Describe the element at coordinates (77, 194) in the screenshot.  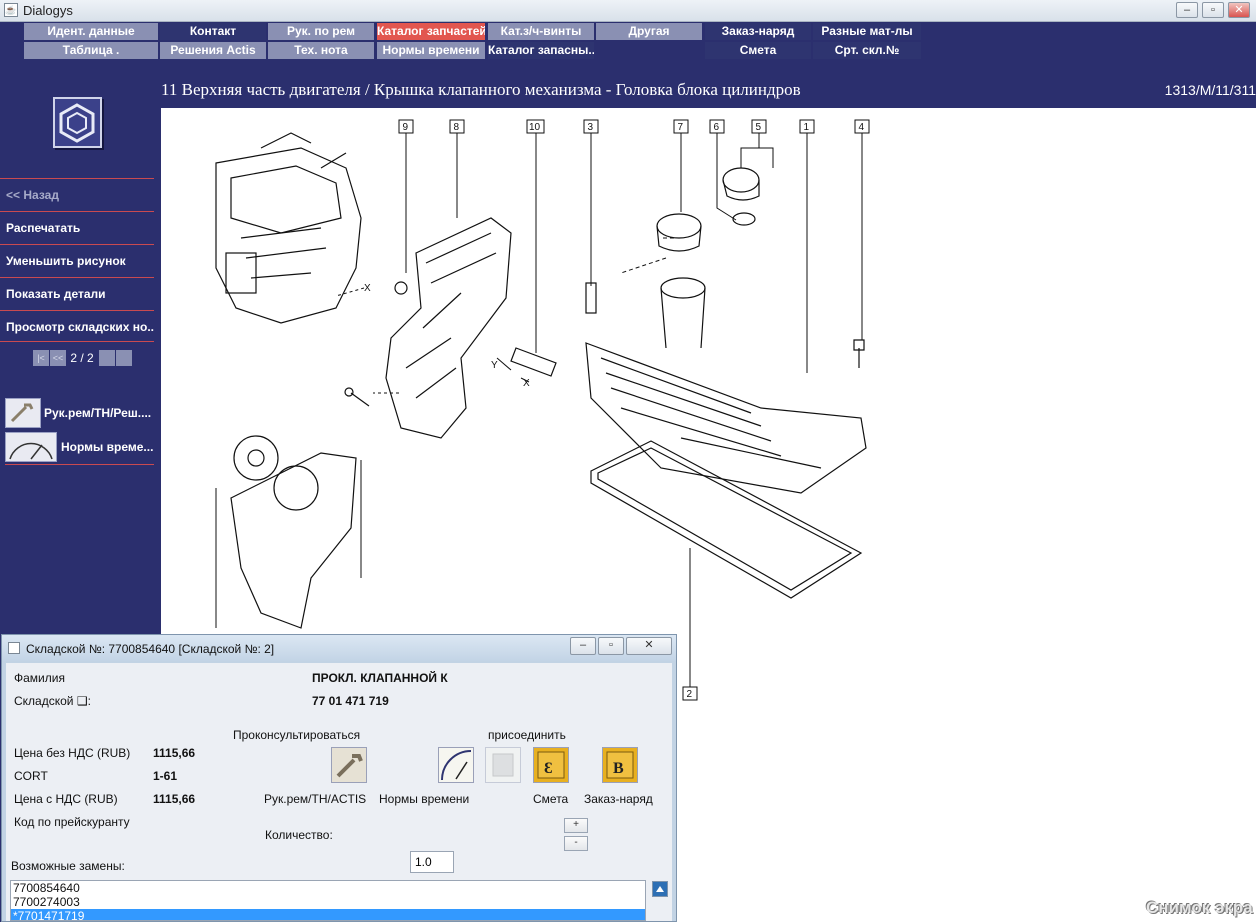
I see `back-link: << Назад` at that location.